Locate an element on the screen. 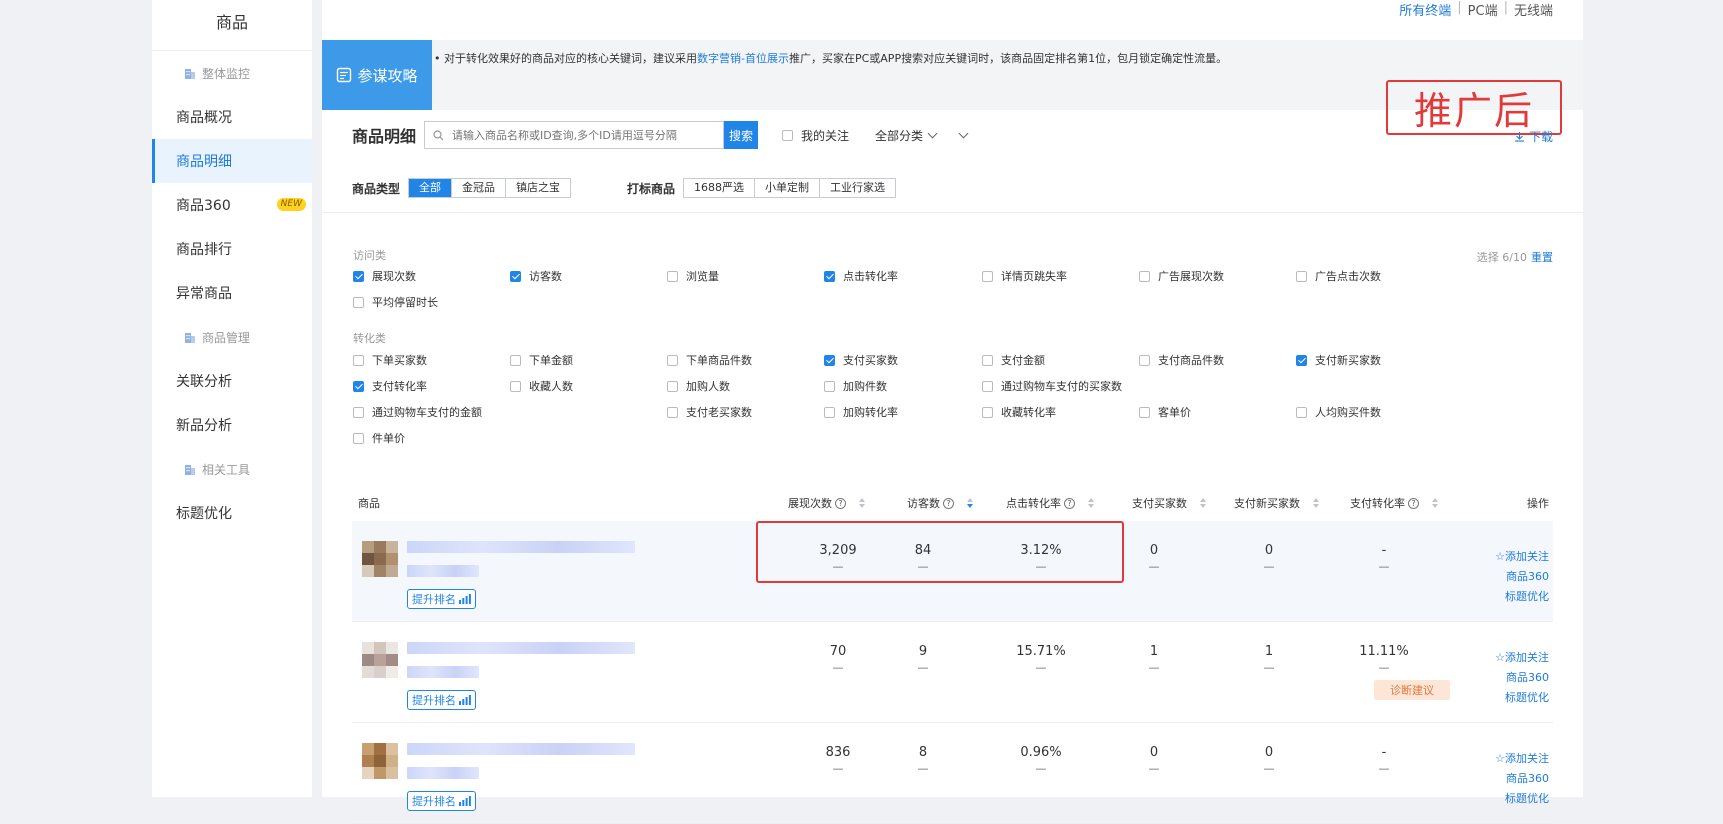 The height and width of the screenshot is (824, 1723). download-button: 下载 is located at coordinates (1533, 136).